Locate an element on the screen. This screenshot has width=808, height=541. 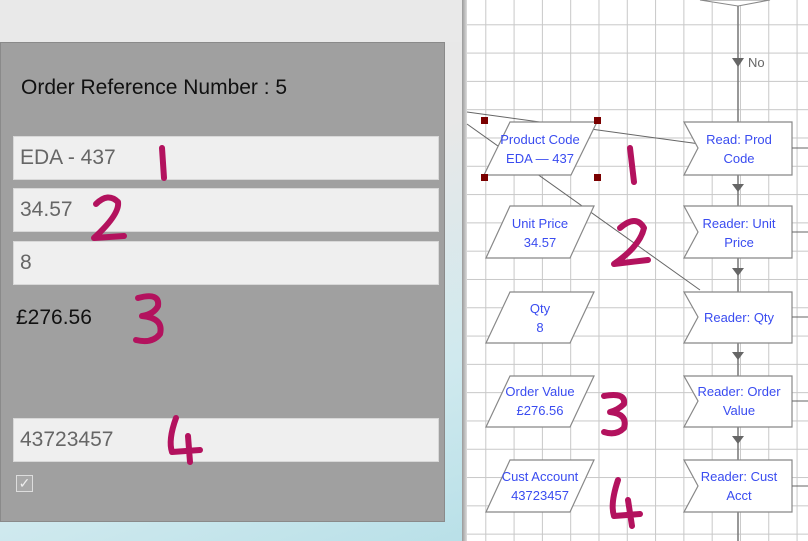
step-label: Acct is located at coordinates (739, 495).